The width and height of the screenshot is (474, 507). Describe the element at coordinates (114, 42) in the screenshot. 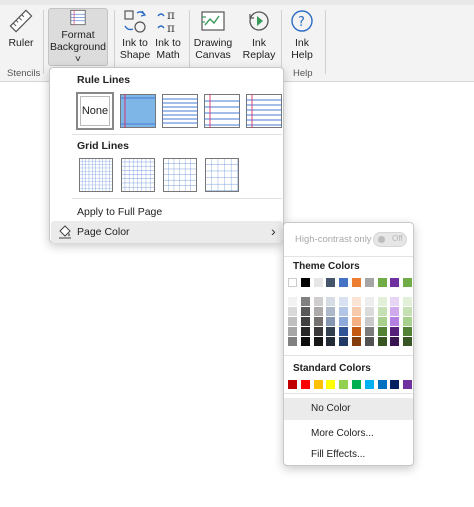

I see `ribbon-separator` at that location.